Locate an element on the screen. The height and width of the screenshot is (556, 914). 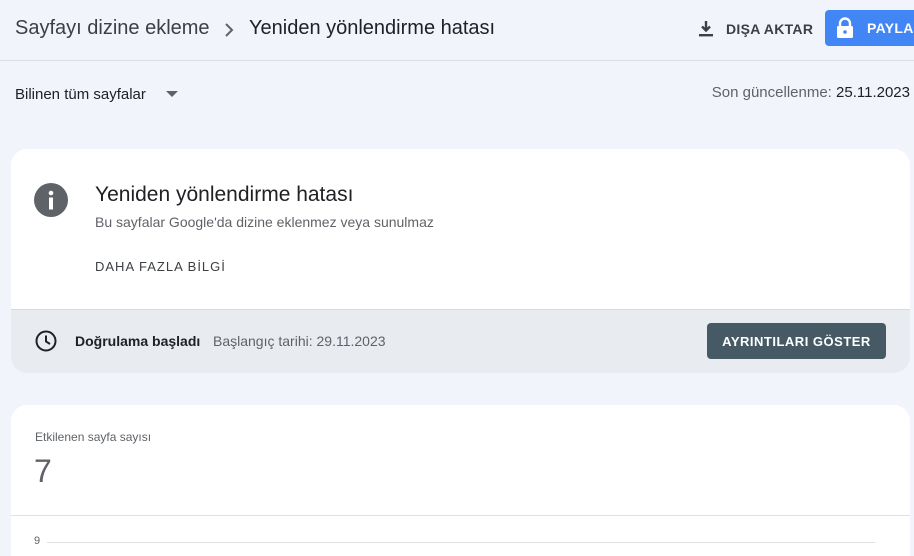
export-button: DIŞA AKTAR is located at coordinates (754, 29).